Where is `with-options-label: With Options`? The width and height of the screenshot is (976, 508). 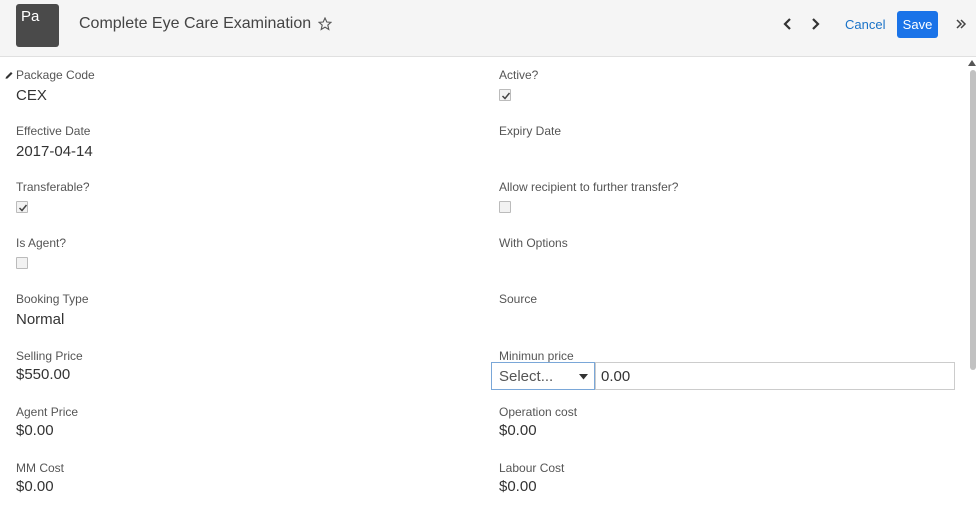 with-options-label: With Options is located at coordinates (533, 243).